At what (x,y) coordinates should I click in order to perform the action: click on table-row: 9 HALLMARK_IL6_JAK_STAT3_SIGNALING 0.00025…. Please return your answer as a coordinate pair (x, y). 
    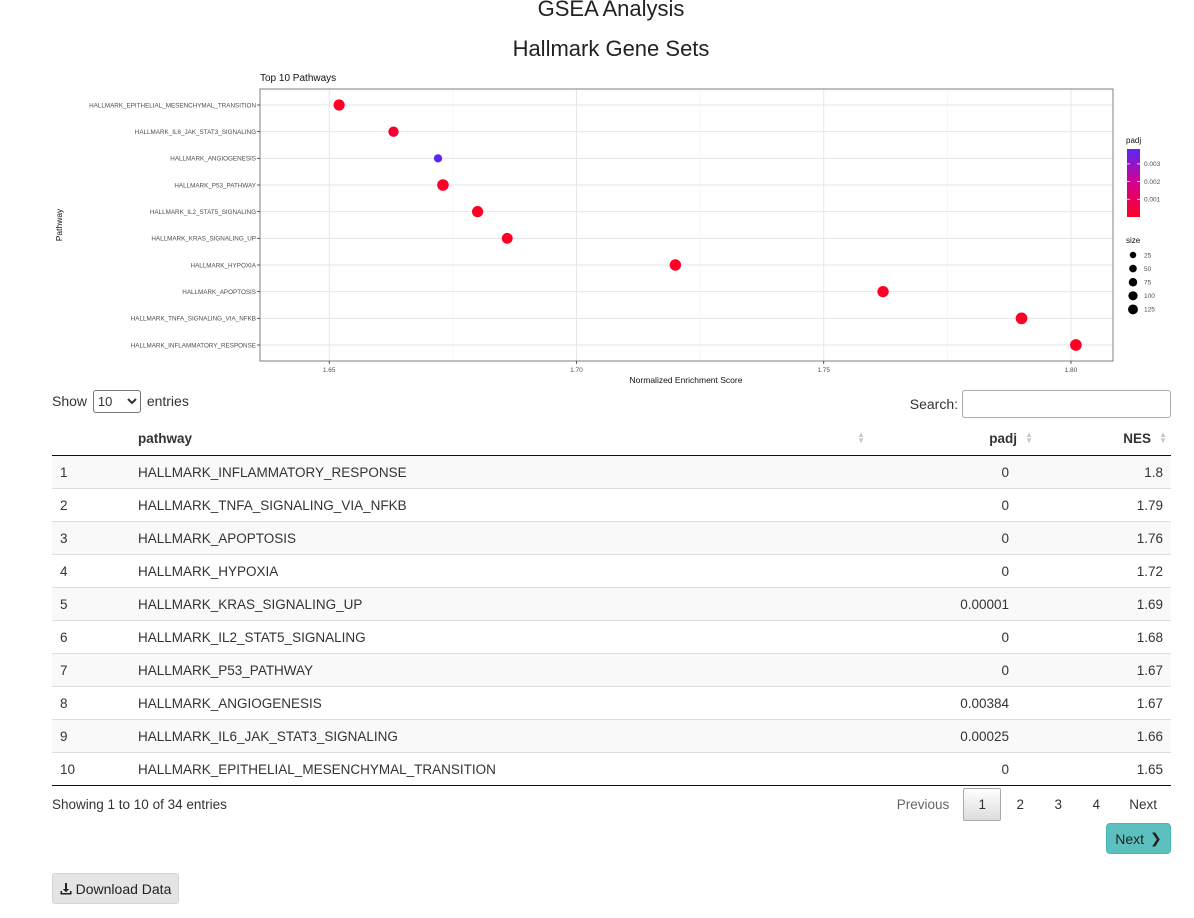
    Looking at the image, I should click on (611, 736).